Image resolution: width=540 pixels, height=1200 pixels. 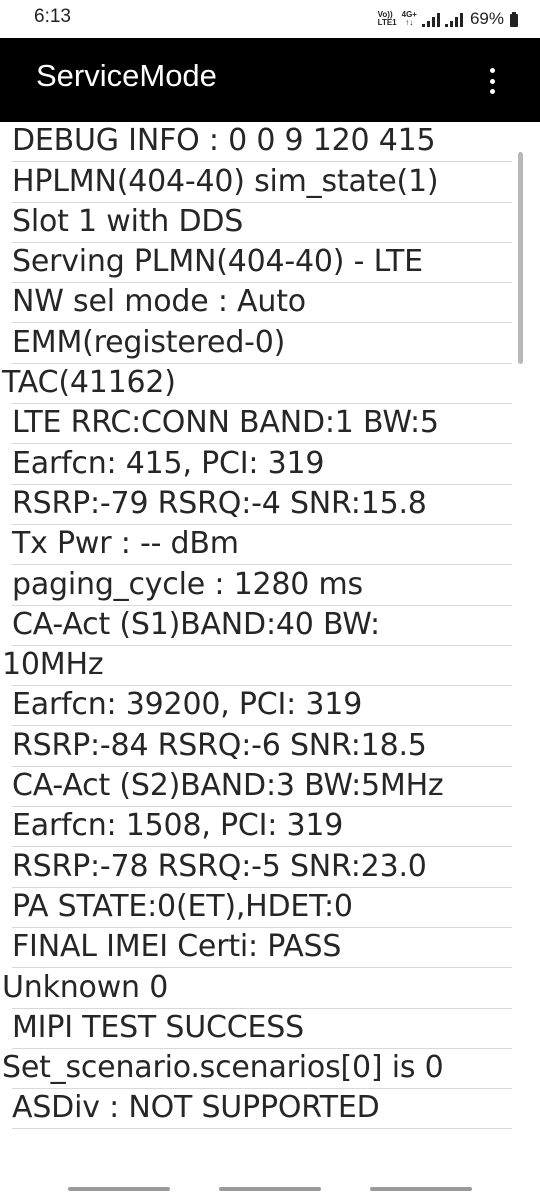 I want to click on info-row: LTE RRC:CONN BAND:1 BW:5, so click(x=270, y=424).